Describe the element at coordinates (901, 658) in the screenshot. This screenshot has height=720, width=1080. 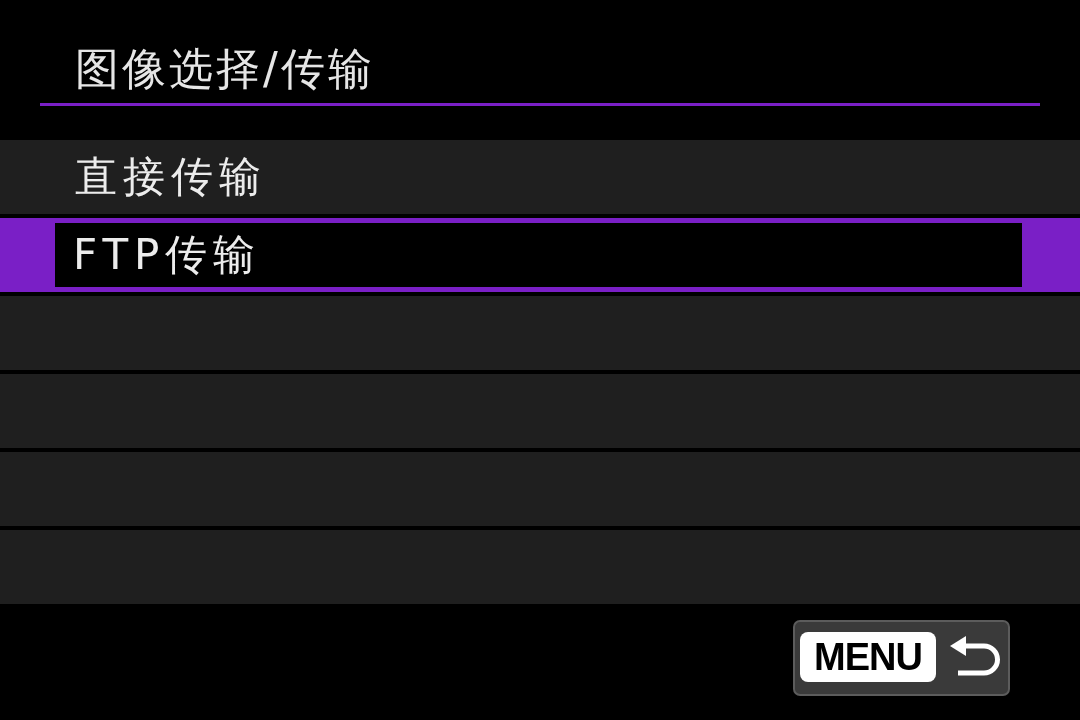
I see `menu-back-button: MENU` at that location.